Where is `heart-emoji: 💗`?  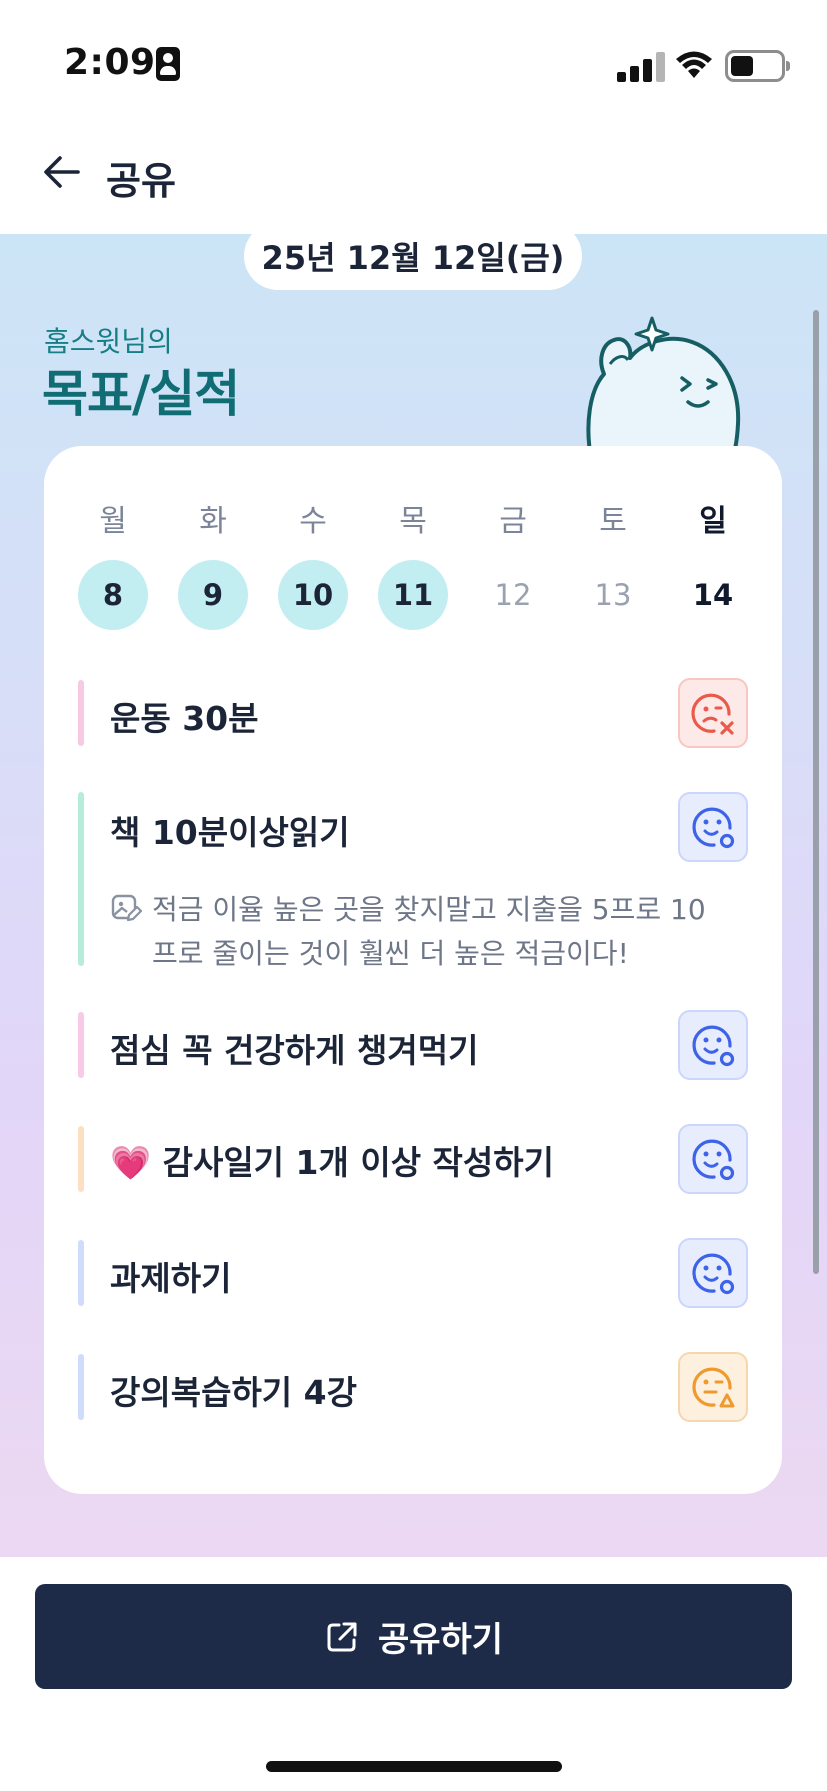 heart-emoji: 💗 is located at coordinates (131, 1162).